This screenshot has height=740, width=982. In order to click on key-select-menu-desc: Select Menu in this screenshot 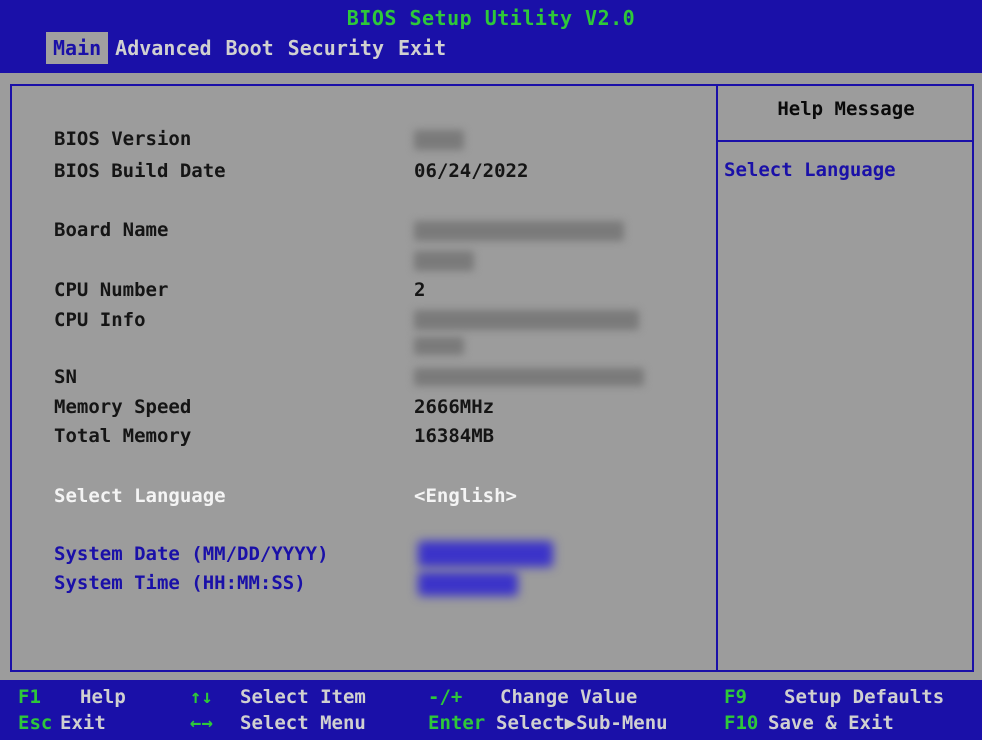, I will do `click(303, 723)`.